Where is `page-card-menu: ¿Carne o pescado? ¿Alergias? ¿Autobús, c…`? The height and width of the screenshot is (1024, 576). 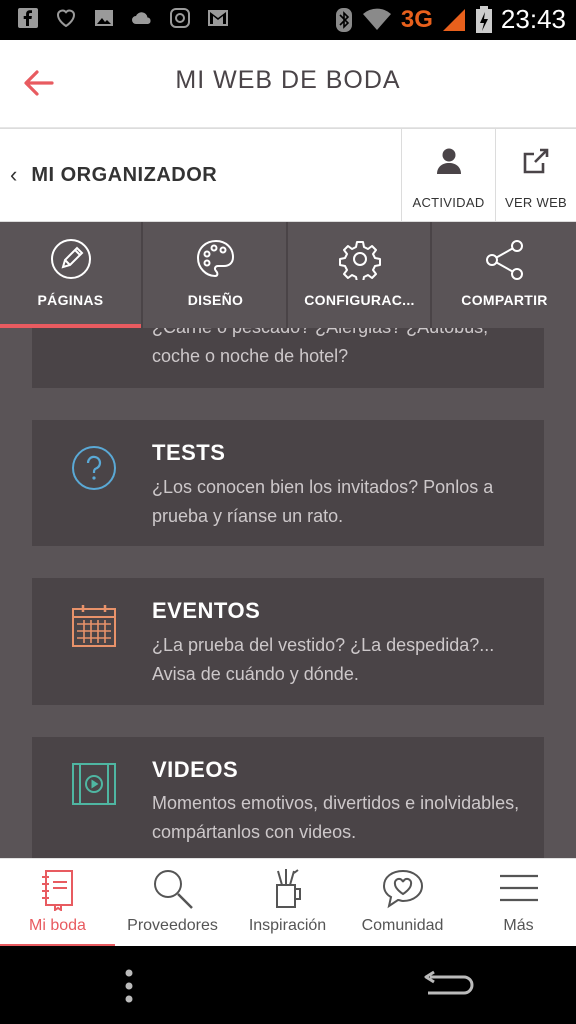
page-card-menu: ¿Carne o pescado? ¿Alergias? ¿Autobús, c… is located at coordinates (288, 358).